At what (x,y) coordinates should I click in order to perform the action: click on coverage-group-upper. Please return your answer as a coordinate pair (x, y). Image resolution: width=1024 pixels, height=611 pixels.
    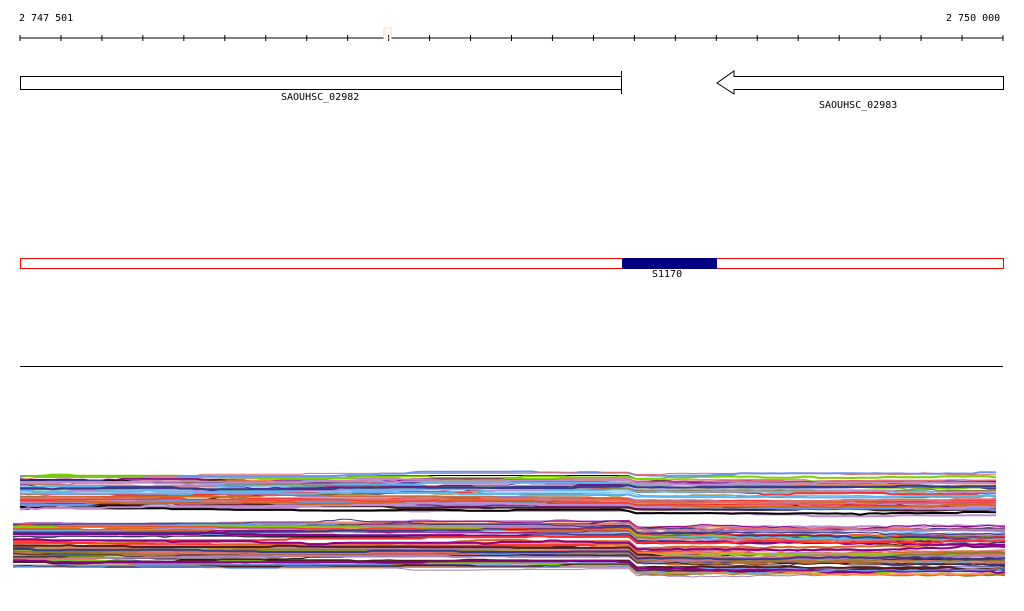
    Looking at the image, I should click on (508, 494).